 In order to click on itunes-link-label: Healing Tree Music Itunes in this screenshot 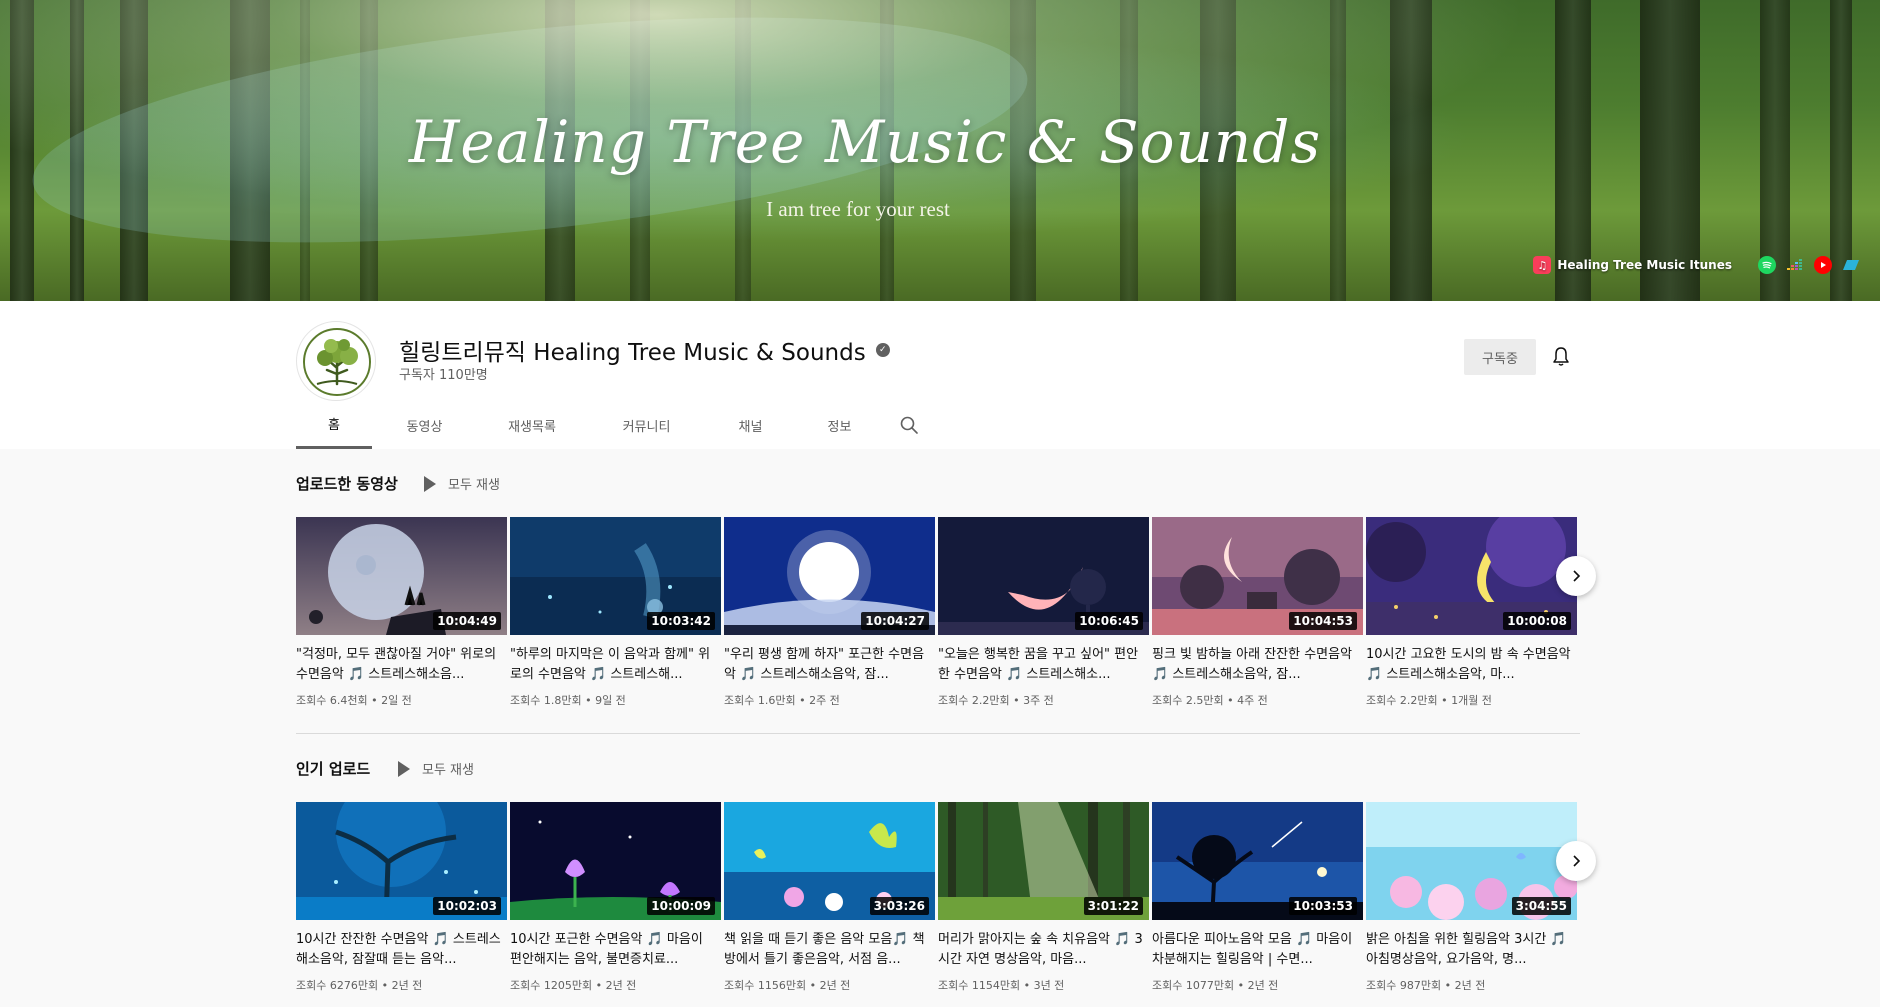, I will do `click(1644, 265)`.